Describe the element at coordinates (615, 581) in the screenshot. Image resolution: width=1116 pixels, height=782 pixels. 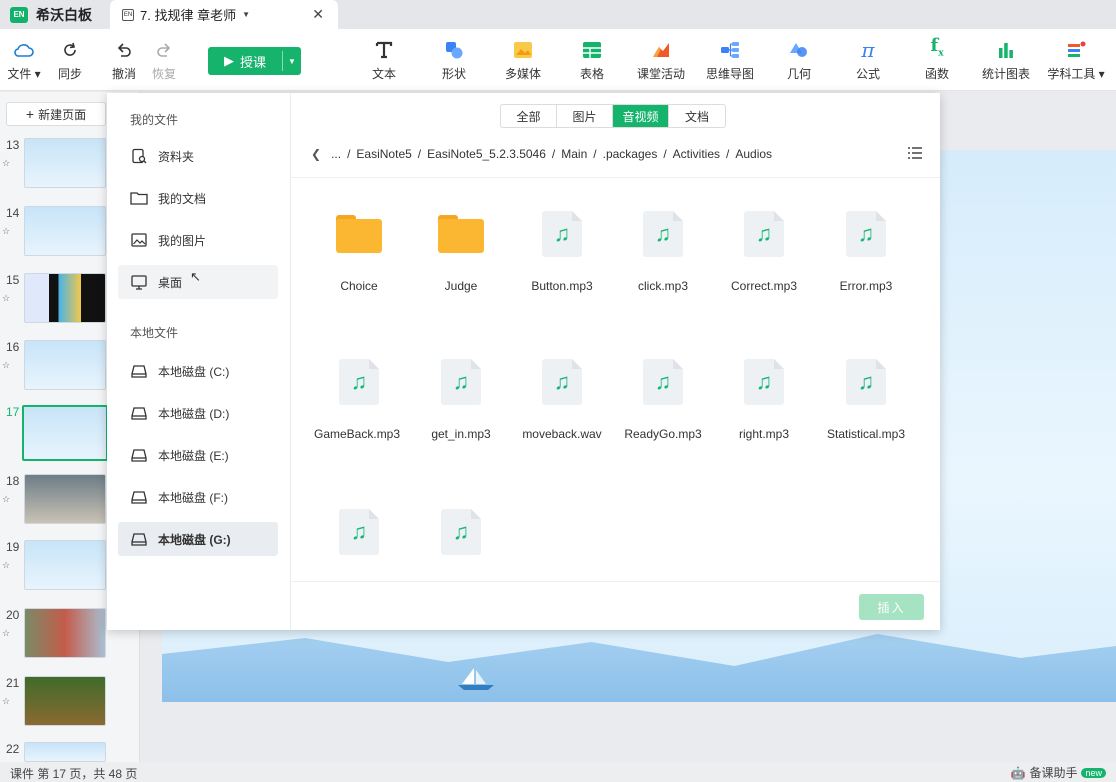
I see `divider` at that location.